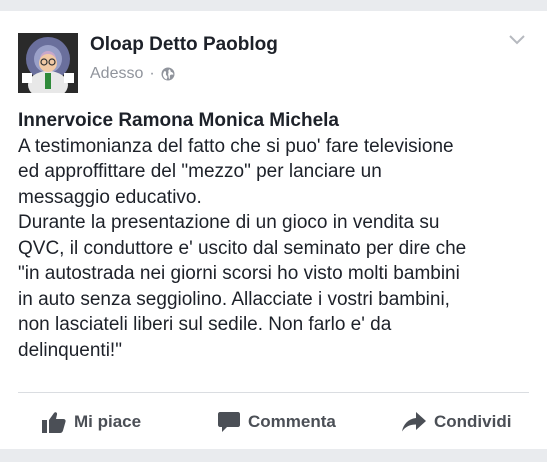 Image resolution: width=547 pixels, height=462 pixels. I want to click on avatar-image, so click(48, 63).